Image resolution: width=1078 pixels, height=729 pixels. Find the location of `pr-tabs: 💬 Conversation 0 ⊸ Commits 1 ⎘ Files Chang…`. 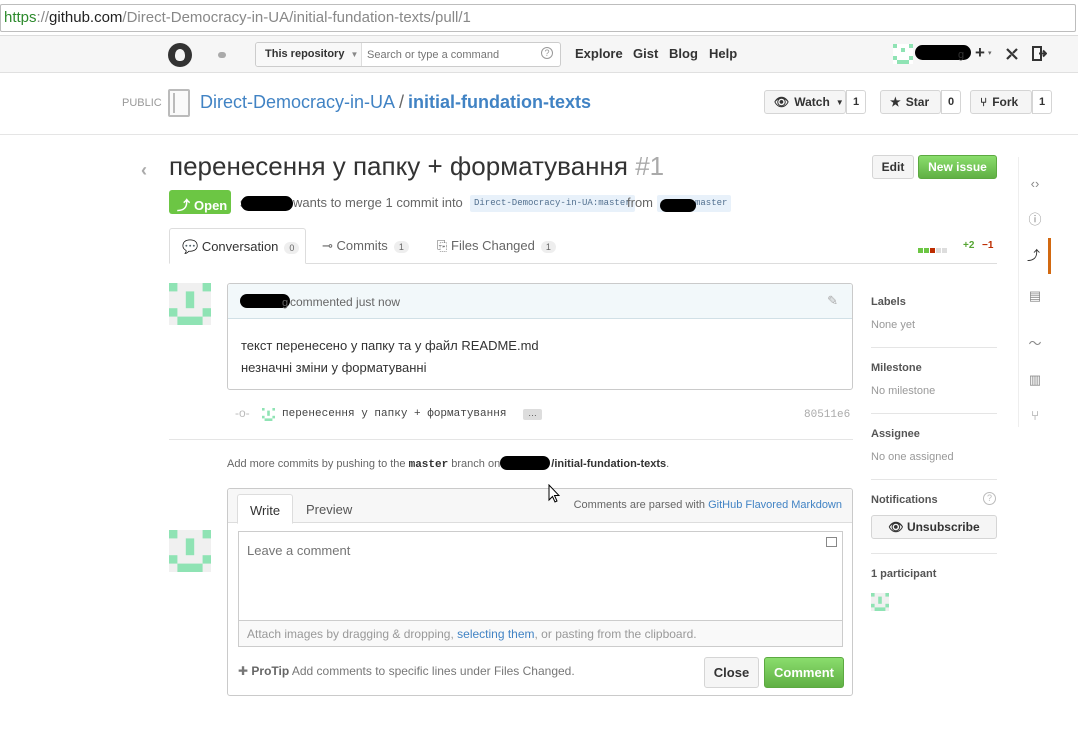

pr-tabs: 💬 Conversation 0 ⊸ Commits 1 ⎘ Files Chang… is located at coordinates (583, 246).